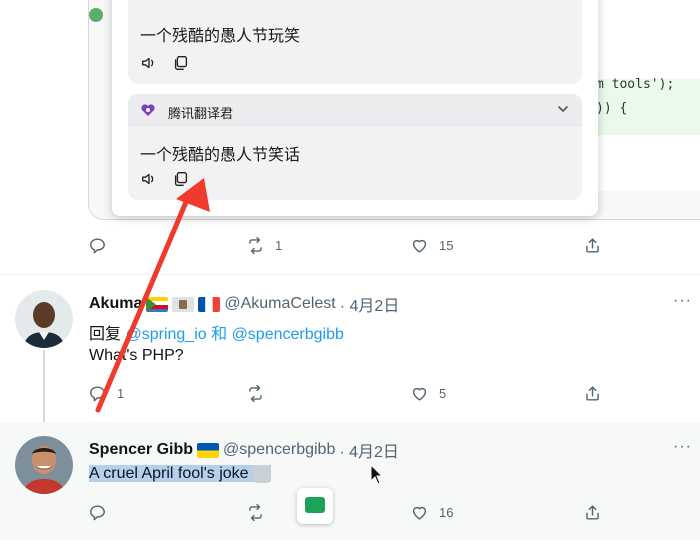  Describe the element at coordinates (446, 245) in the screenshot. I see `like-count: 15` at that location.